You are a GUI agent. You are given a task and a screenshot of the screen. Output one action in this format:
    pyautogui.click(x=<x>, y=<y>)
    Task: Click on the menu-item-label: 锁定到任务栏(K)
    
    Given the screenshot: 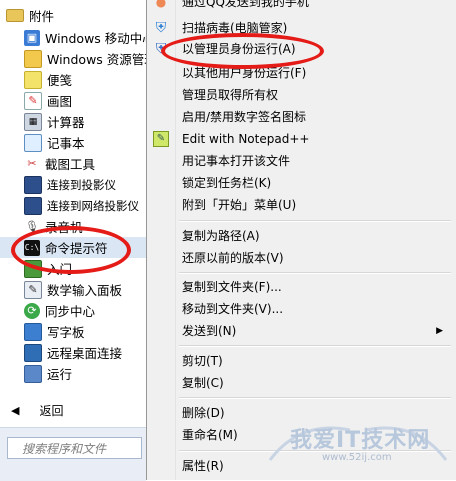 What is the action you would take?
    pyautogui.click(x=227, y=183)
    